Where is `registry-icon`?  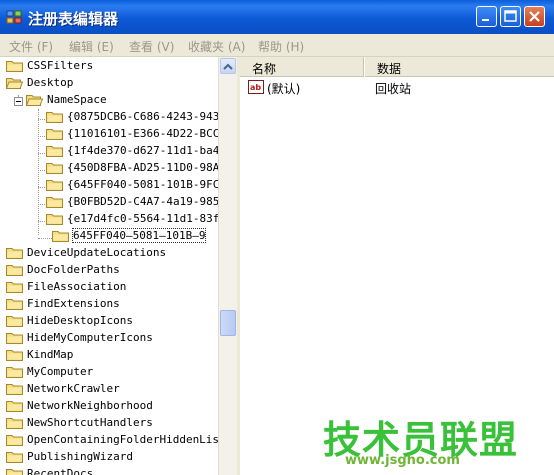 registry-icon is located at coordinates (14, 17).